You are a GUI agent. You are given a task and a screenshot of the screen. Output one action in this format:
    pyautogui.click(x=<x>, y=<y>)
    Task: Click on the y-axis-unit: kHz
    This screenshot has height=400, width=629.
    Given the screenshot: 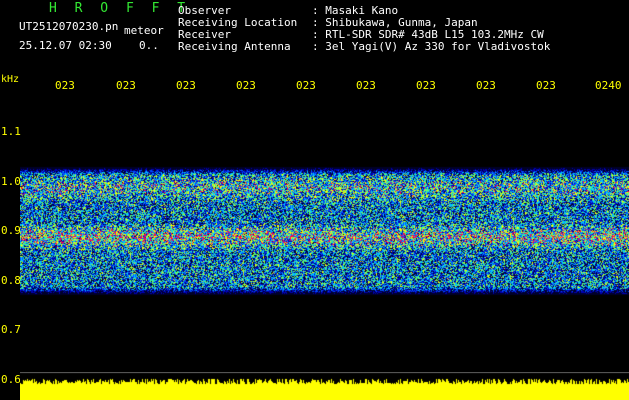 What is the action you would take?
    pyautogui.click(x=10, y=79)
    